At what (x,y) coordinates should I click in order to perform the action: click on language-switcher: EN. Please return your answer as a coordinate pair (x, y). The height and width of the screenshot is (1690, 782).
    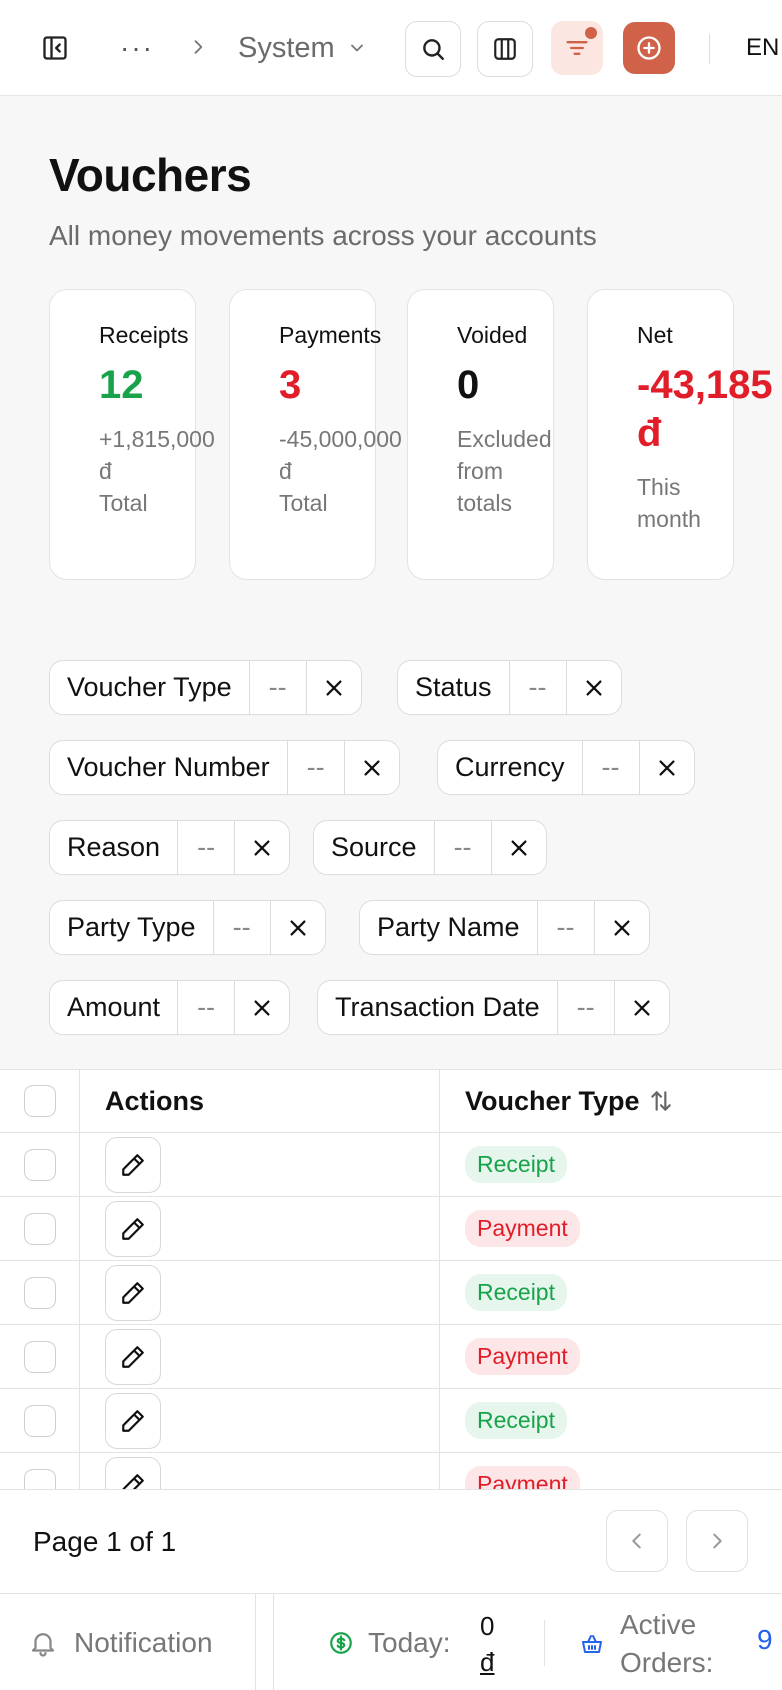
    Looking at the image, I should click on (762, 48).